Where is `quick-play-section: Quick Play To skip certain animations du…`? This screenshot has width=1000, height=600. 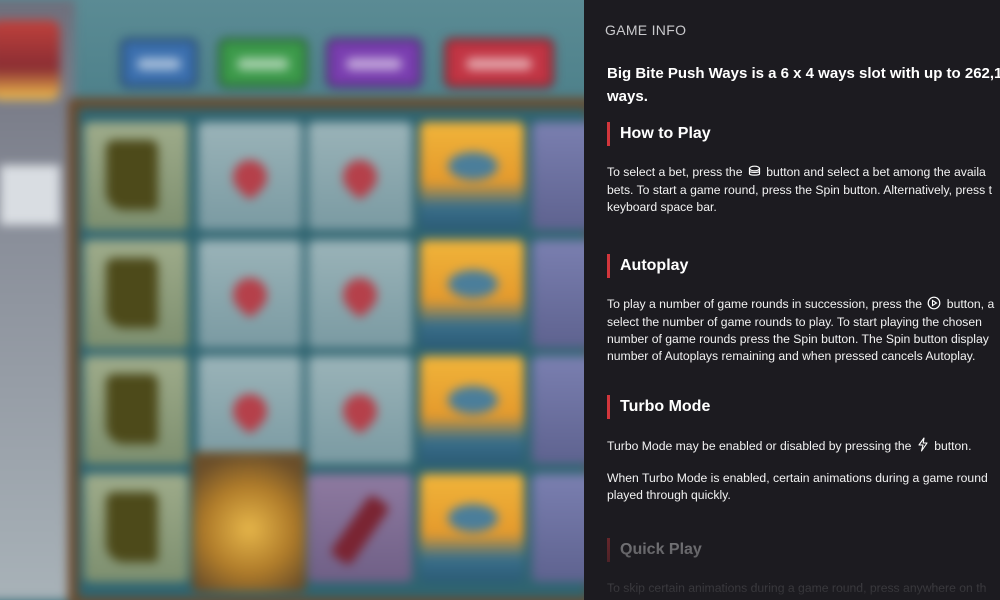
quick-play-section: Quick Play To skip certain animations du… is located at coordinates (803, 567).